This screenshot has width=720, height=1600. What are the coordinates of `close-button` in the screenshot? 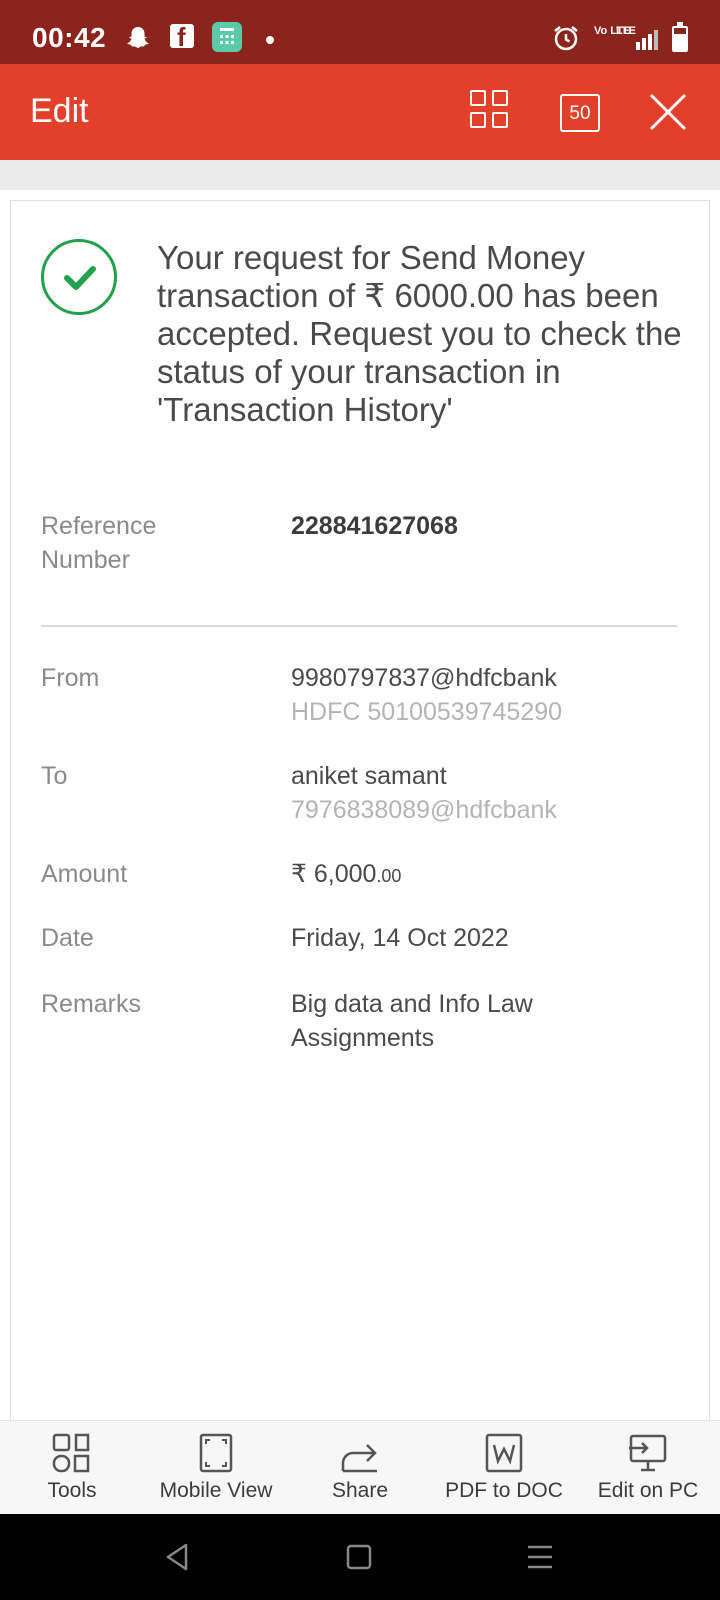 It's located at (668, 112).